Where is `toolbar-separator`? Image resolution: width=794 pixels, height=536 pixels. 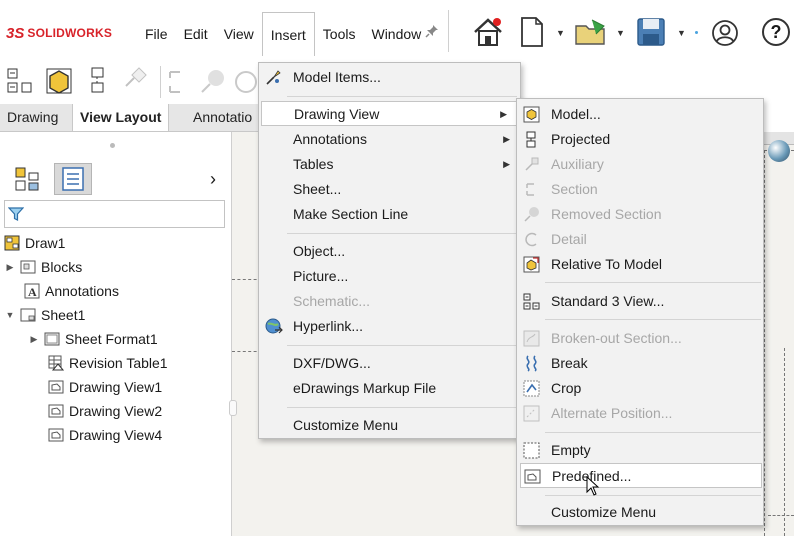 toolbar-separator is located at coordinates (448, 31).